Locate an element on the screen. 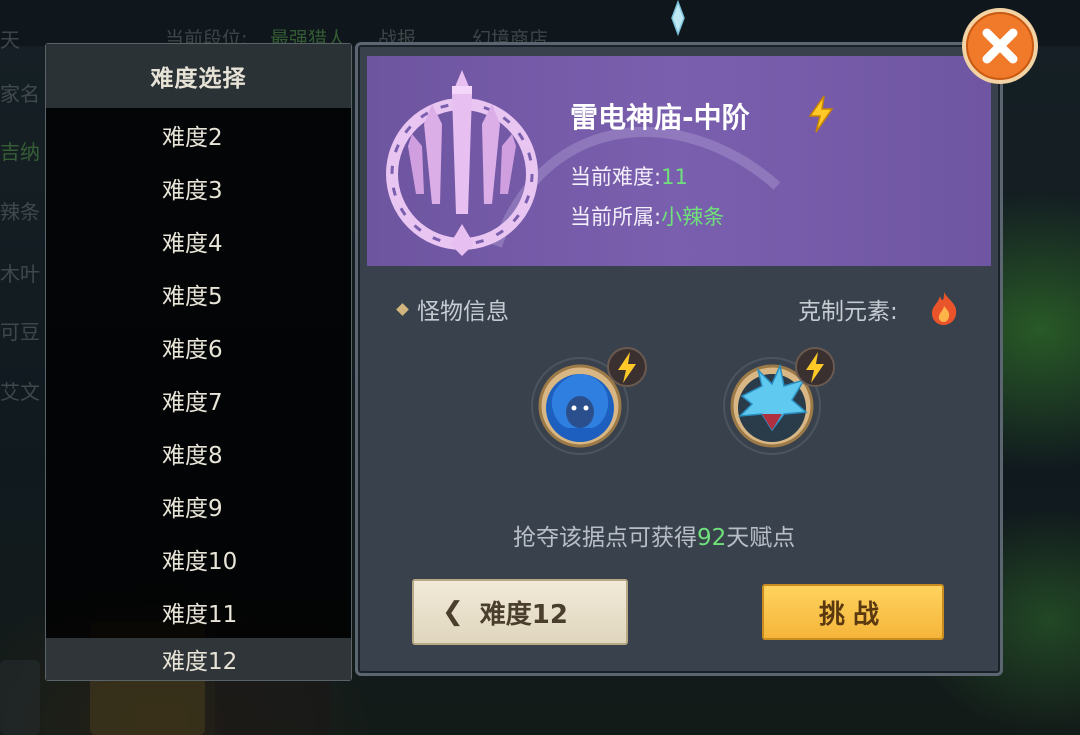 The image size is (1080, 735). difficulty-option-2: 难度2 is located at coordinates (198, 134).